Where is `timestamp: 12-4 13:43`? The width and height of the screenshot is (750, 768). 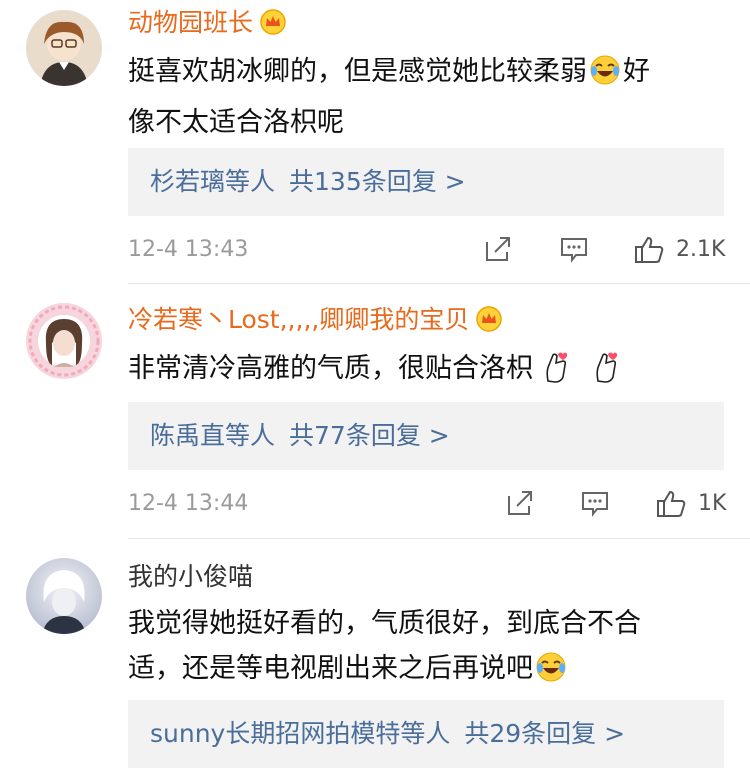 timestamp: 12-4 13:43 is located at coordinates (188, 249).